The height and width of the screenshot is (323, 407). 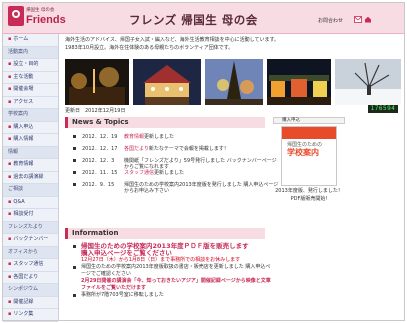 I want to click on news-date: 2012．12．19, so click(x=100, y=137).